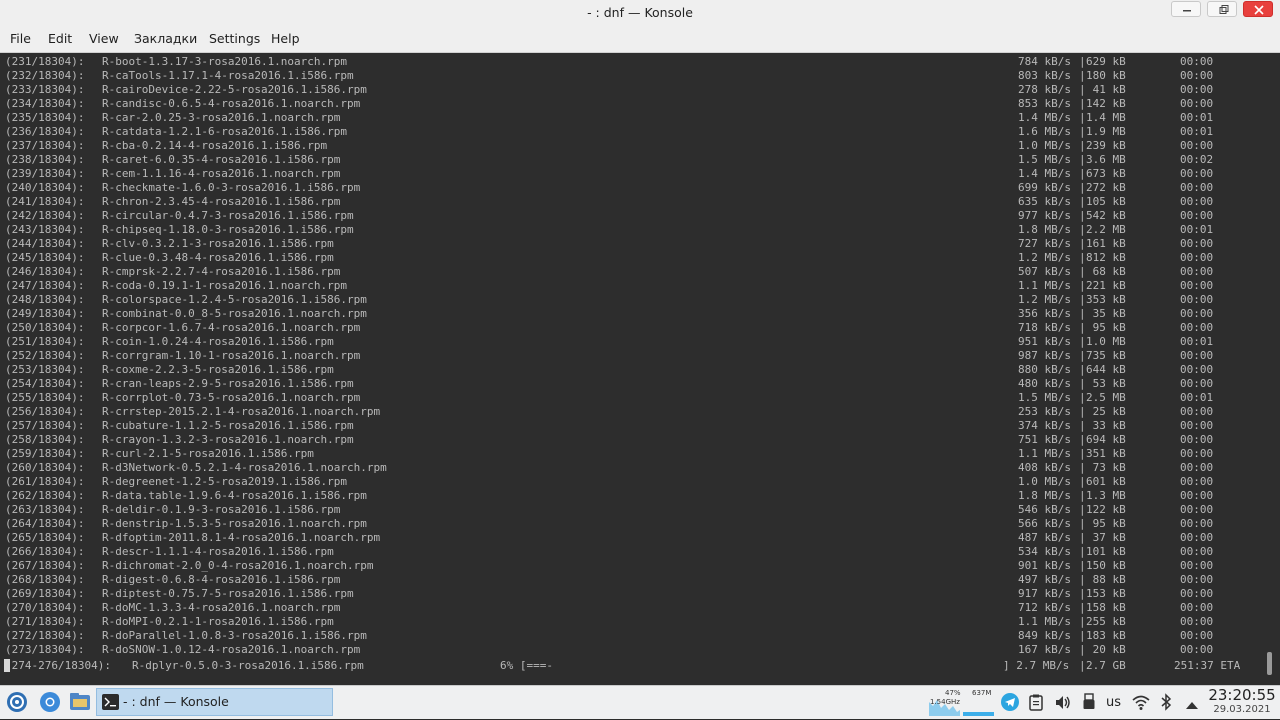 The width and height of the screenshot is (1280, 720). I want to click on line-rate: 497 kB/s, so click(1044, 579).